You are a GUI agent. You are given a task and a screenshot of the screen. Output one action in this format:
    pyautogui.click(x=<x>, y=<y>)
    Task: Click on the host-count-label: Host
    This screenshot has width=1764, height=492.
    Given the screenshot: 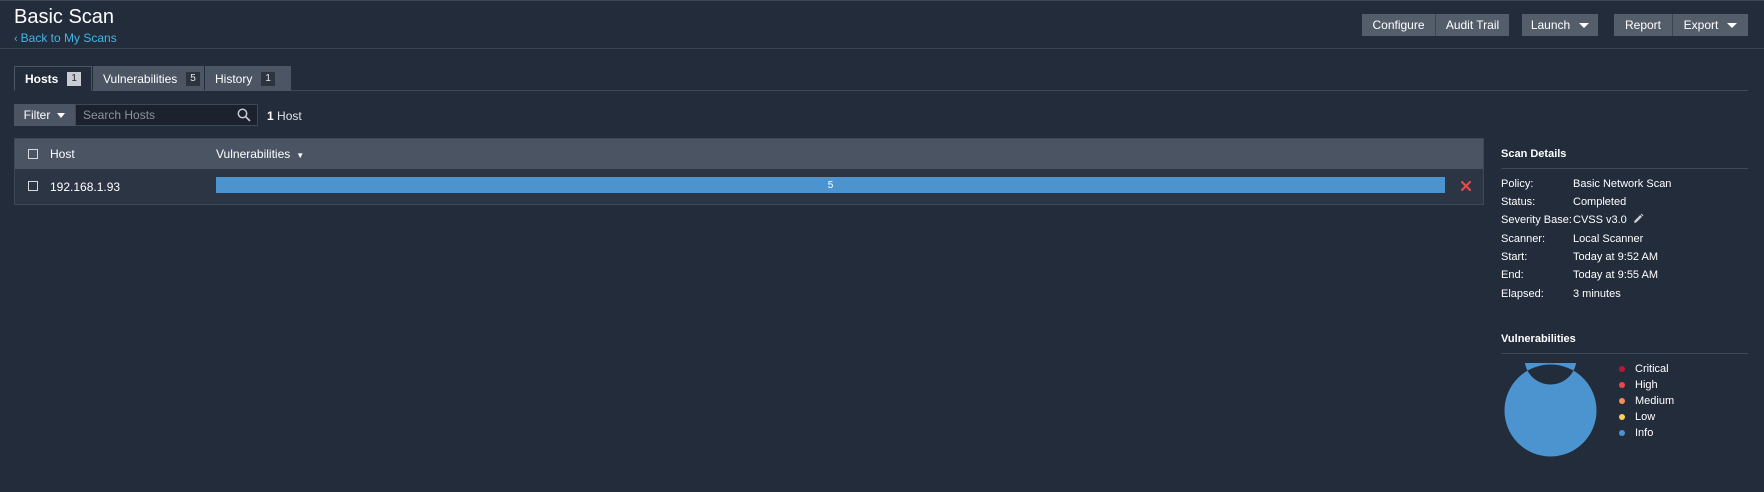 What is the action you would take?
    pyautogui.click(x=289, y=116)
    